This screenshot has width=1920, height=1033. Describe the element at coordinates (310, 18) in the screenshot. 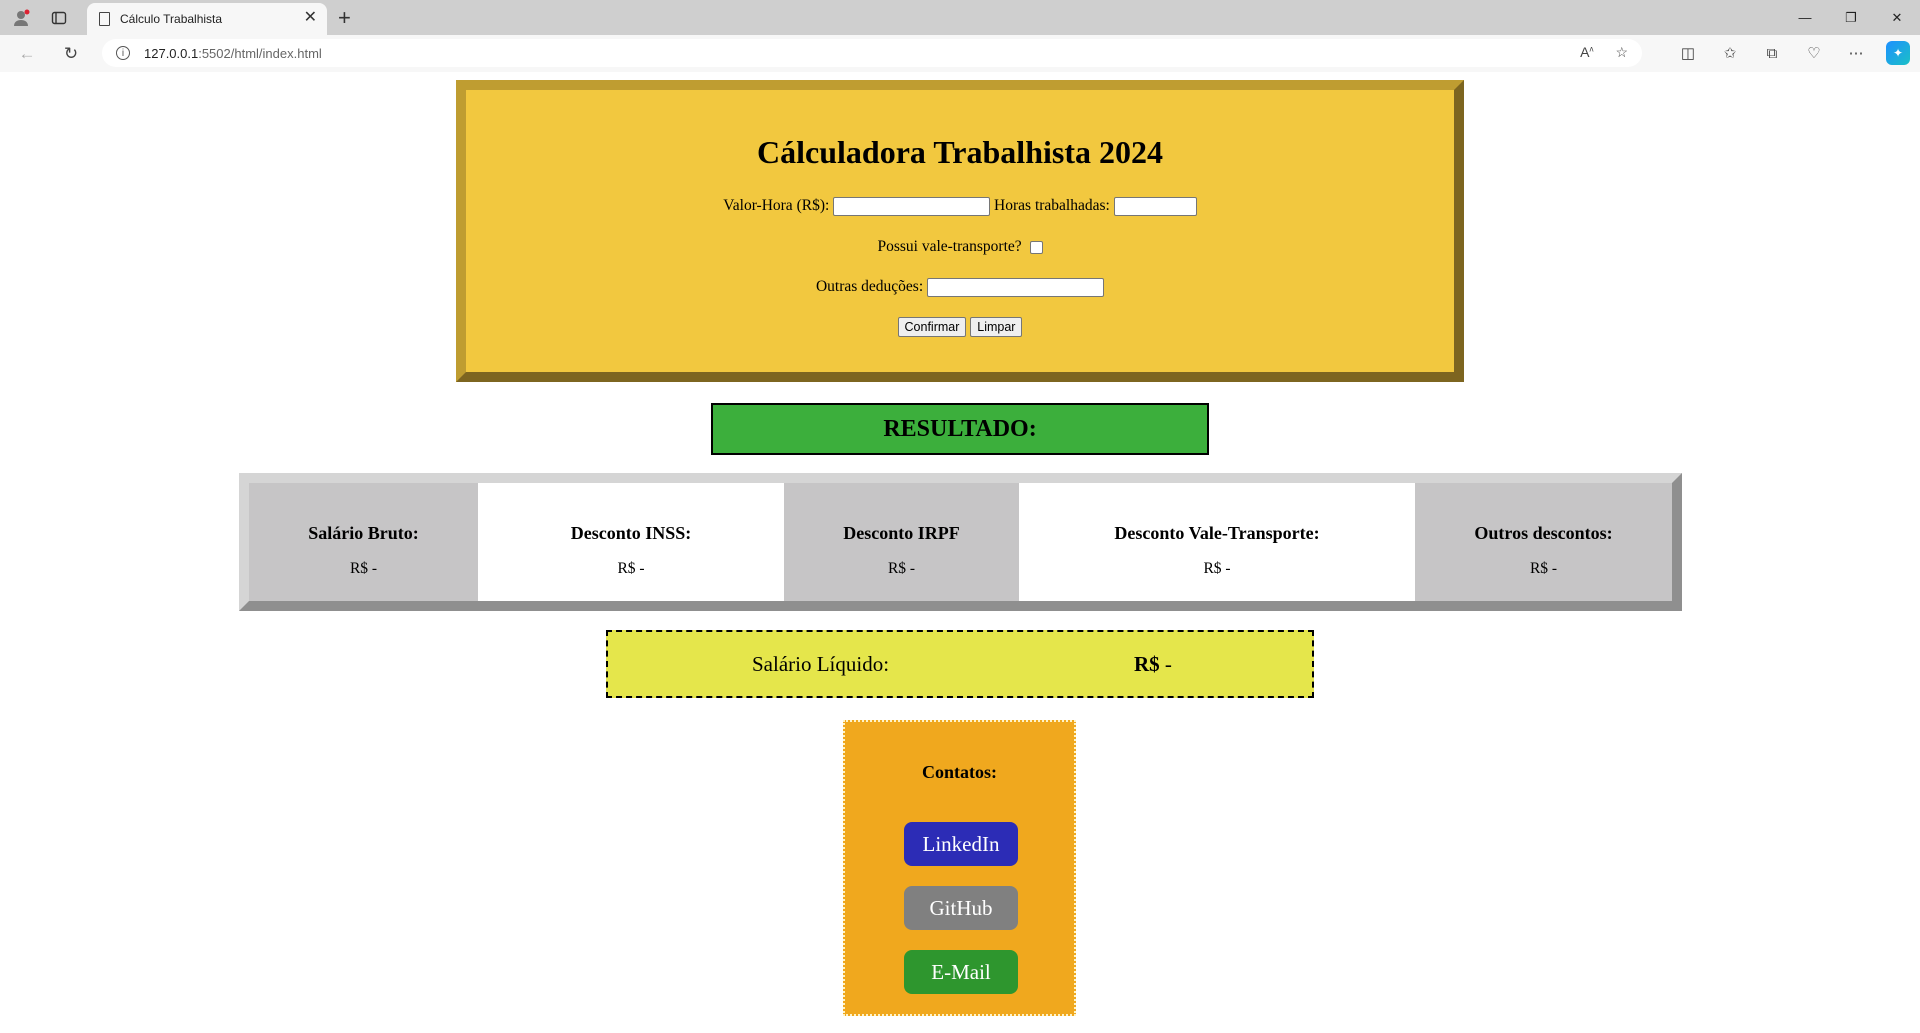

I see `close-tab-icon: ✕` at that location.